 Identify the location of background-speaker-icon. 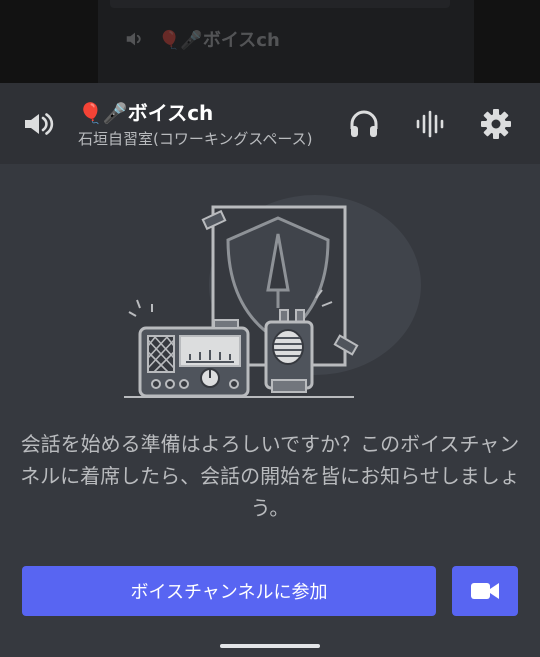
(133, 39).